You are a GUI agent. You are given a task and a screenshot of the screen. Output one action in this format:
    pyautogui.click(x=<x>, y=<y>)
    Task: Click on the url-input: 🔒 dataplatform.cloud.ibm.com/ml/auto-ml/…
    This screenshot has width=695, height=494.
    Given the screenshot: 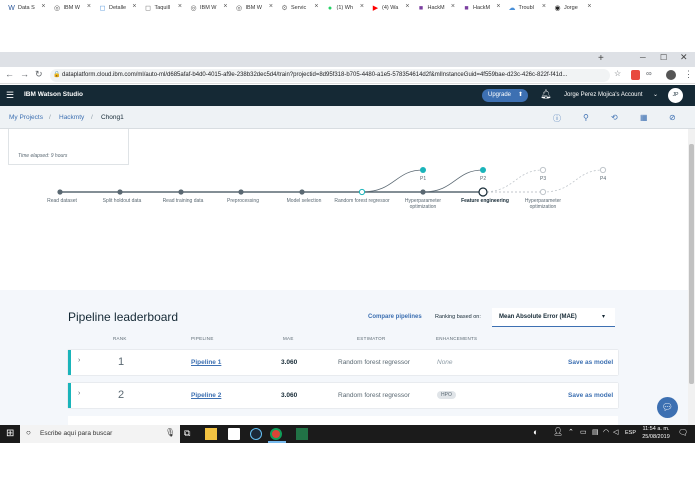 What is the action you would take?
    pyautogui.click(x=330, y=75)
    